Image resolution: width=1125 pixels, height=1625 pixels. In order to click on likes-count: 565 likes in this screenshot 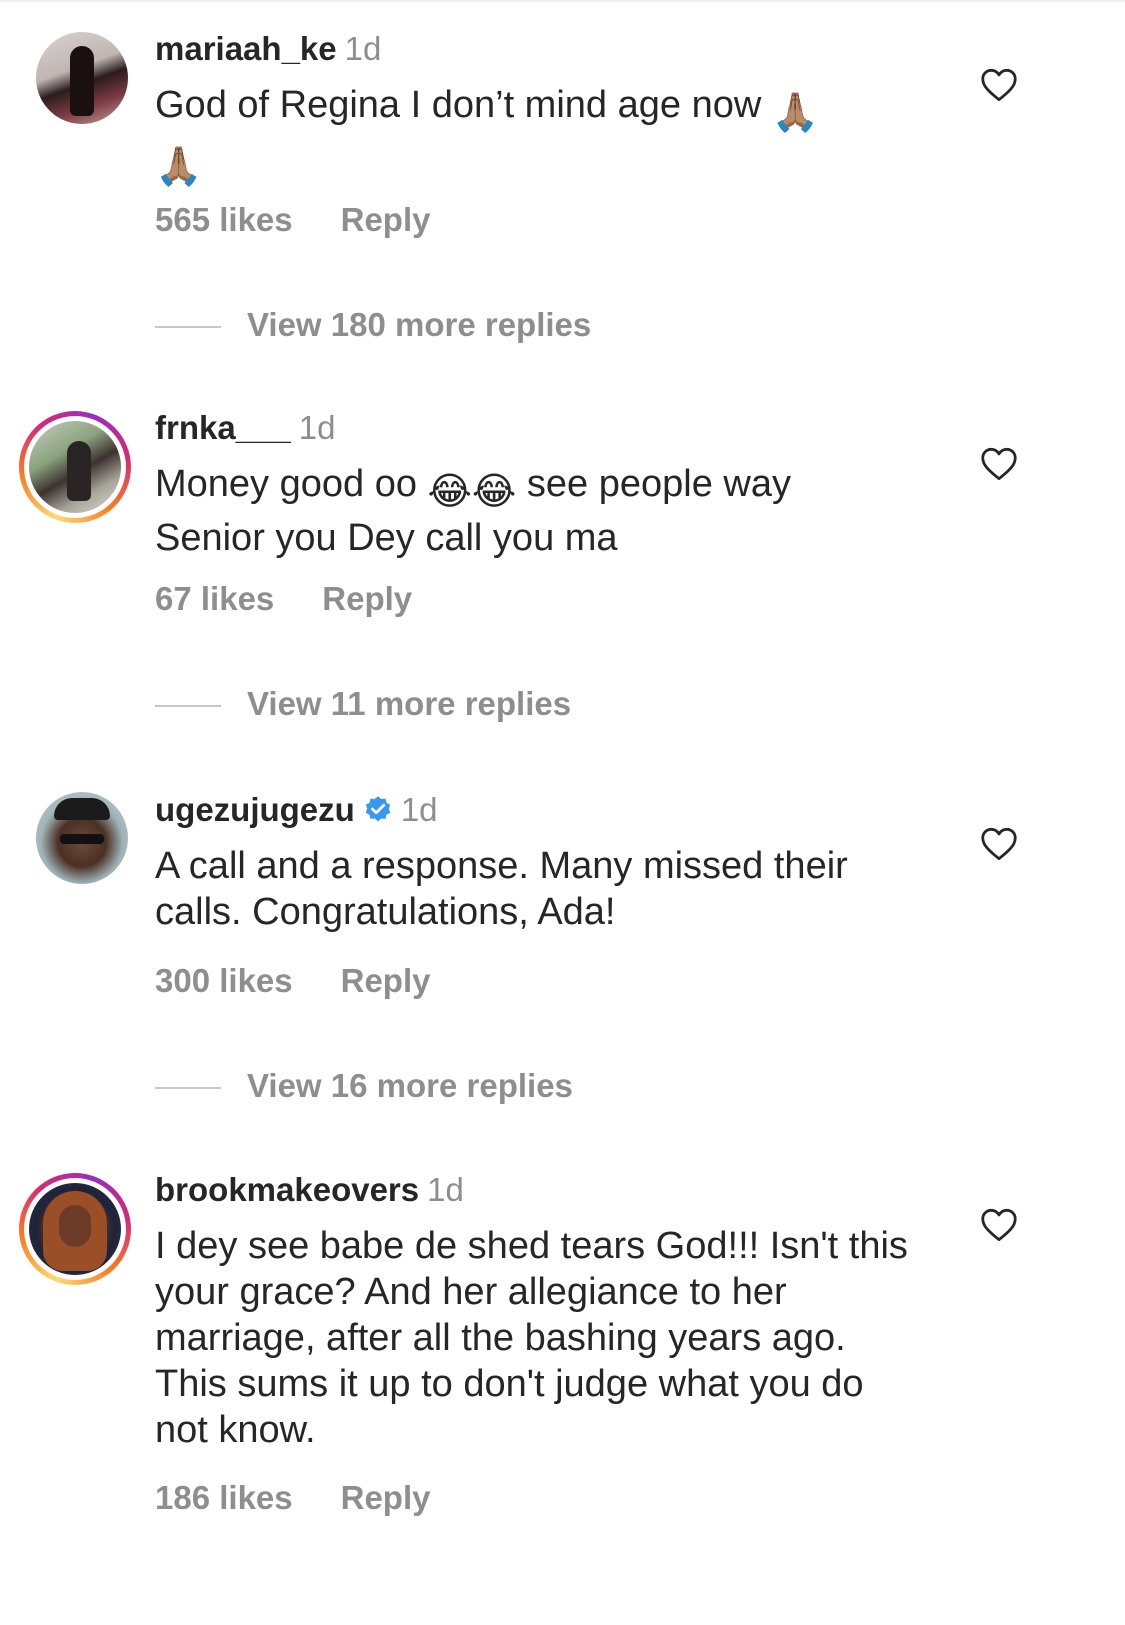, I will do `click(224, 219)`.